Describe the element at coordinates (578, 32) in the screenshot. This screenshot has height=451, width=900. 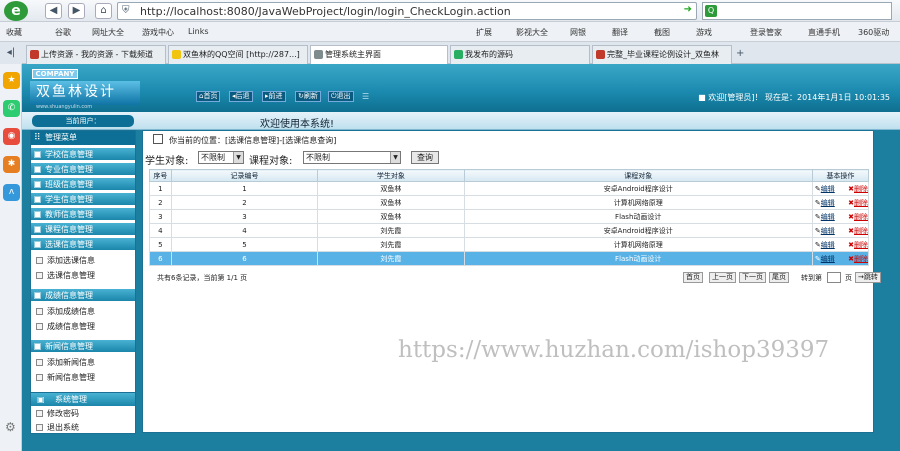
I see `tool-item: 网银` at that location.